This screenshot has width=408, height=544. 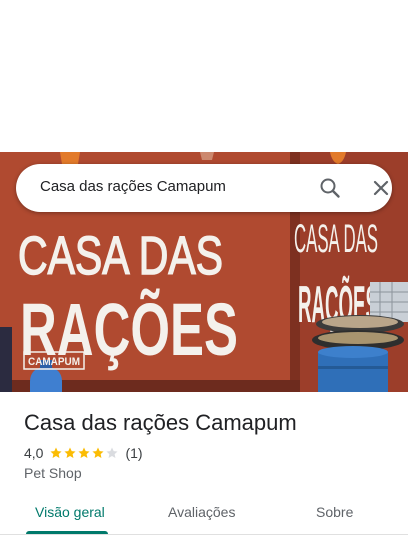 What do you see at coordinates (54, 362) in the screenshot?
I see `wall-badge: CAMAPUM` at bounding box center [54, 362].